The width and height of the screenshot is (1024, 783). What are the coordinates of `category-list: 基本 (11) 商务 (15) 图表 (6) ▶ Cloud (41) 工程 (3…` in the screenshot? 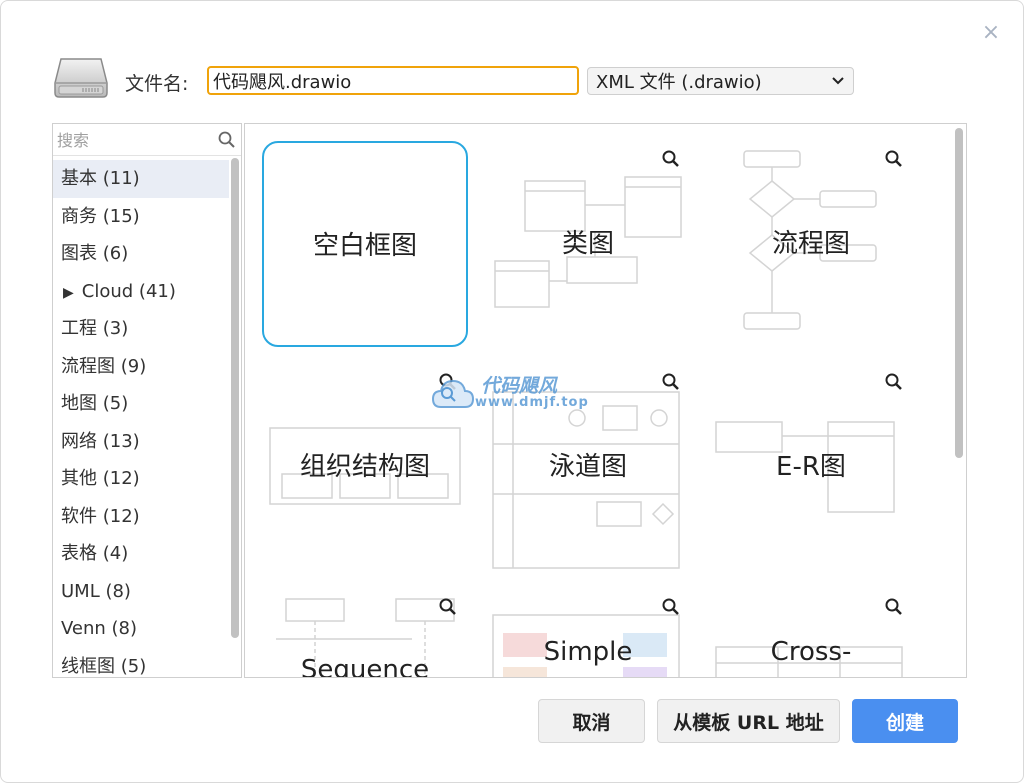 It's located at (141, 419).